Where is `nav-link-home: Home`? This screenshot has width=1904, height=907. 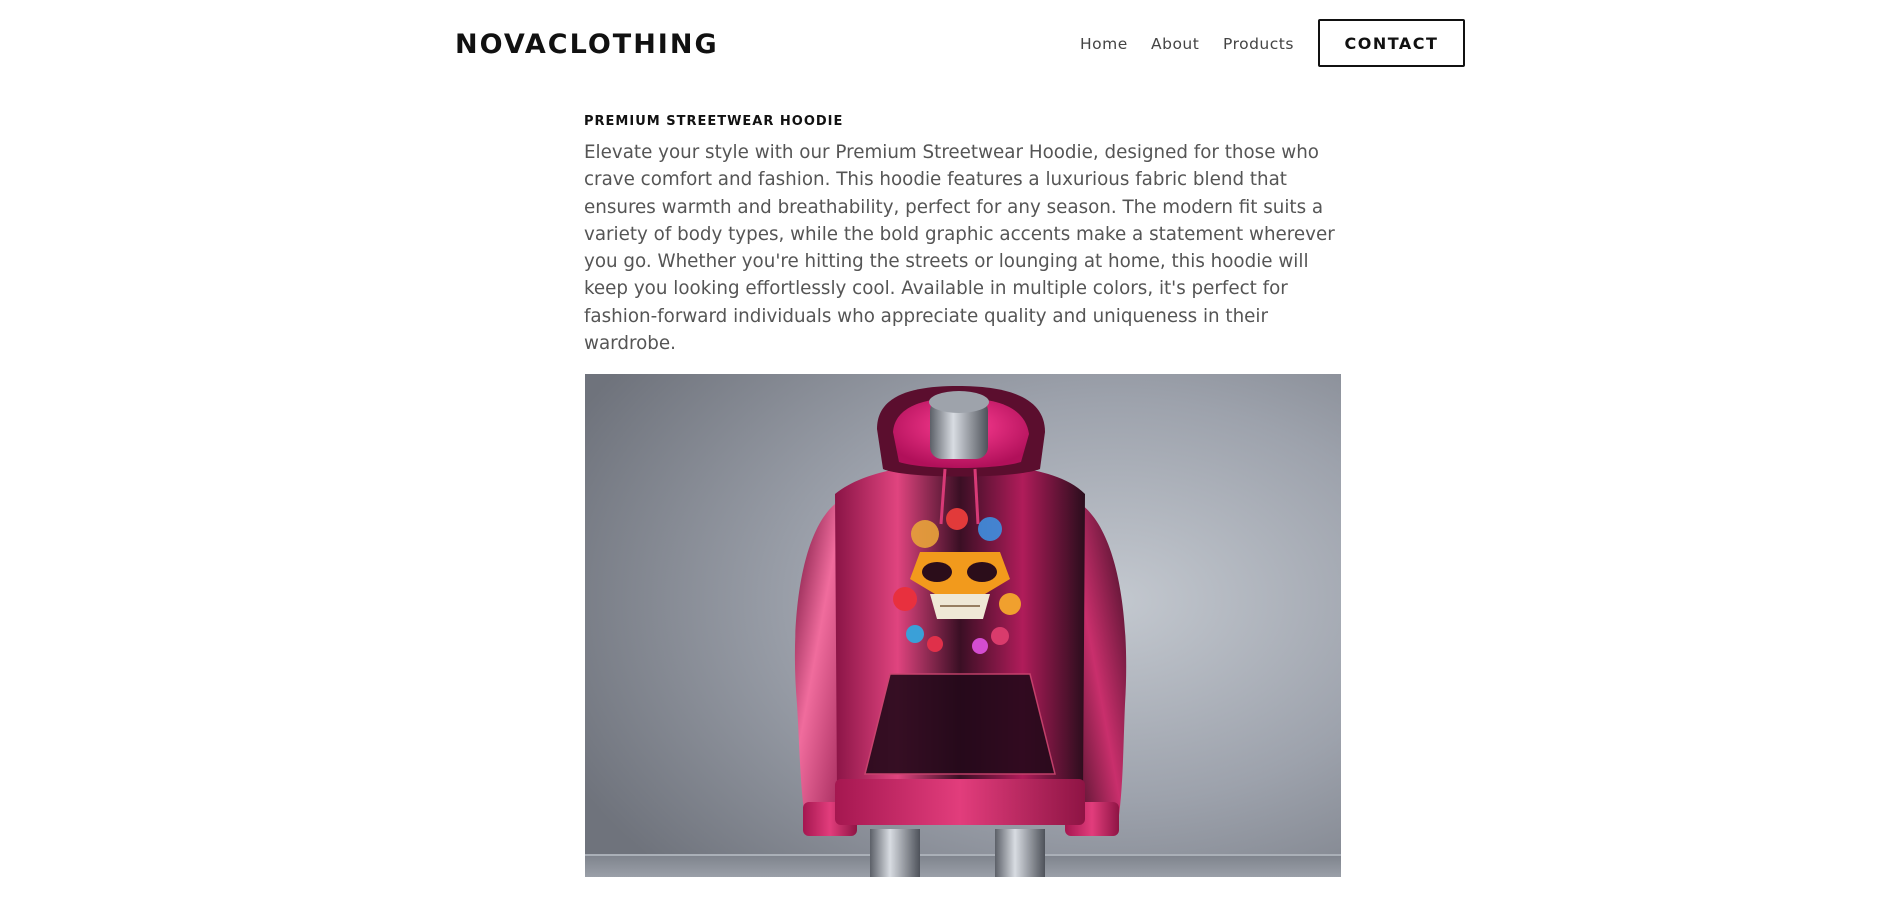 nav-link-home: Home is located at coordinates (1104, 44).